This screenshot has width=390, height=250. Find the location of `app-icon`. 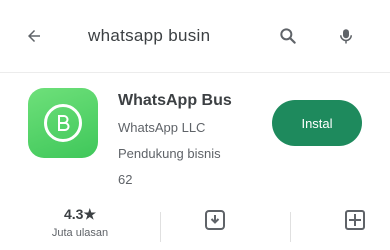

app-icon is located at coordinates (63, 123).